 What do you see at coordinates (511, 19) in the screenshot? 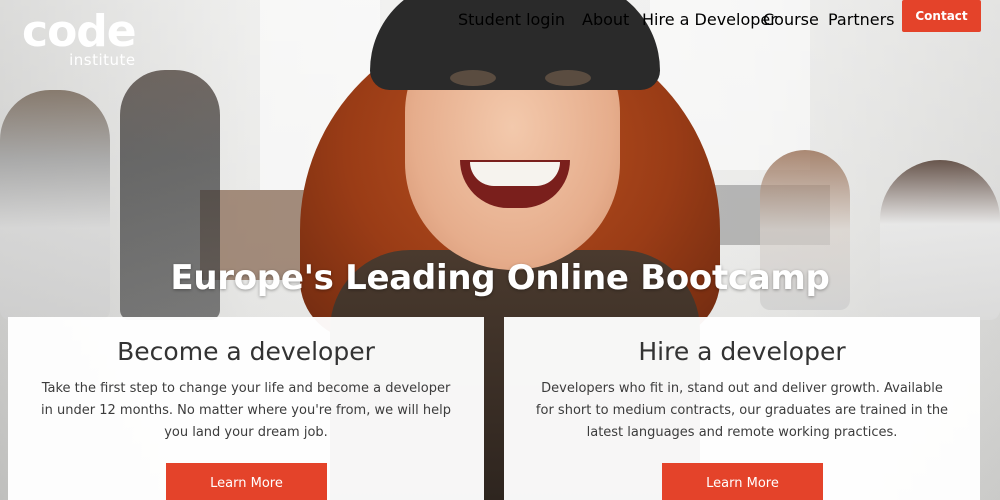
I see `nav-student-login: Student login` at bounding box center [511, 19].